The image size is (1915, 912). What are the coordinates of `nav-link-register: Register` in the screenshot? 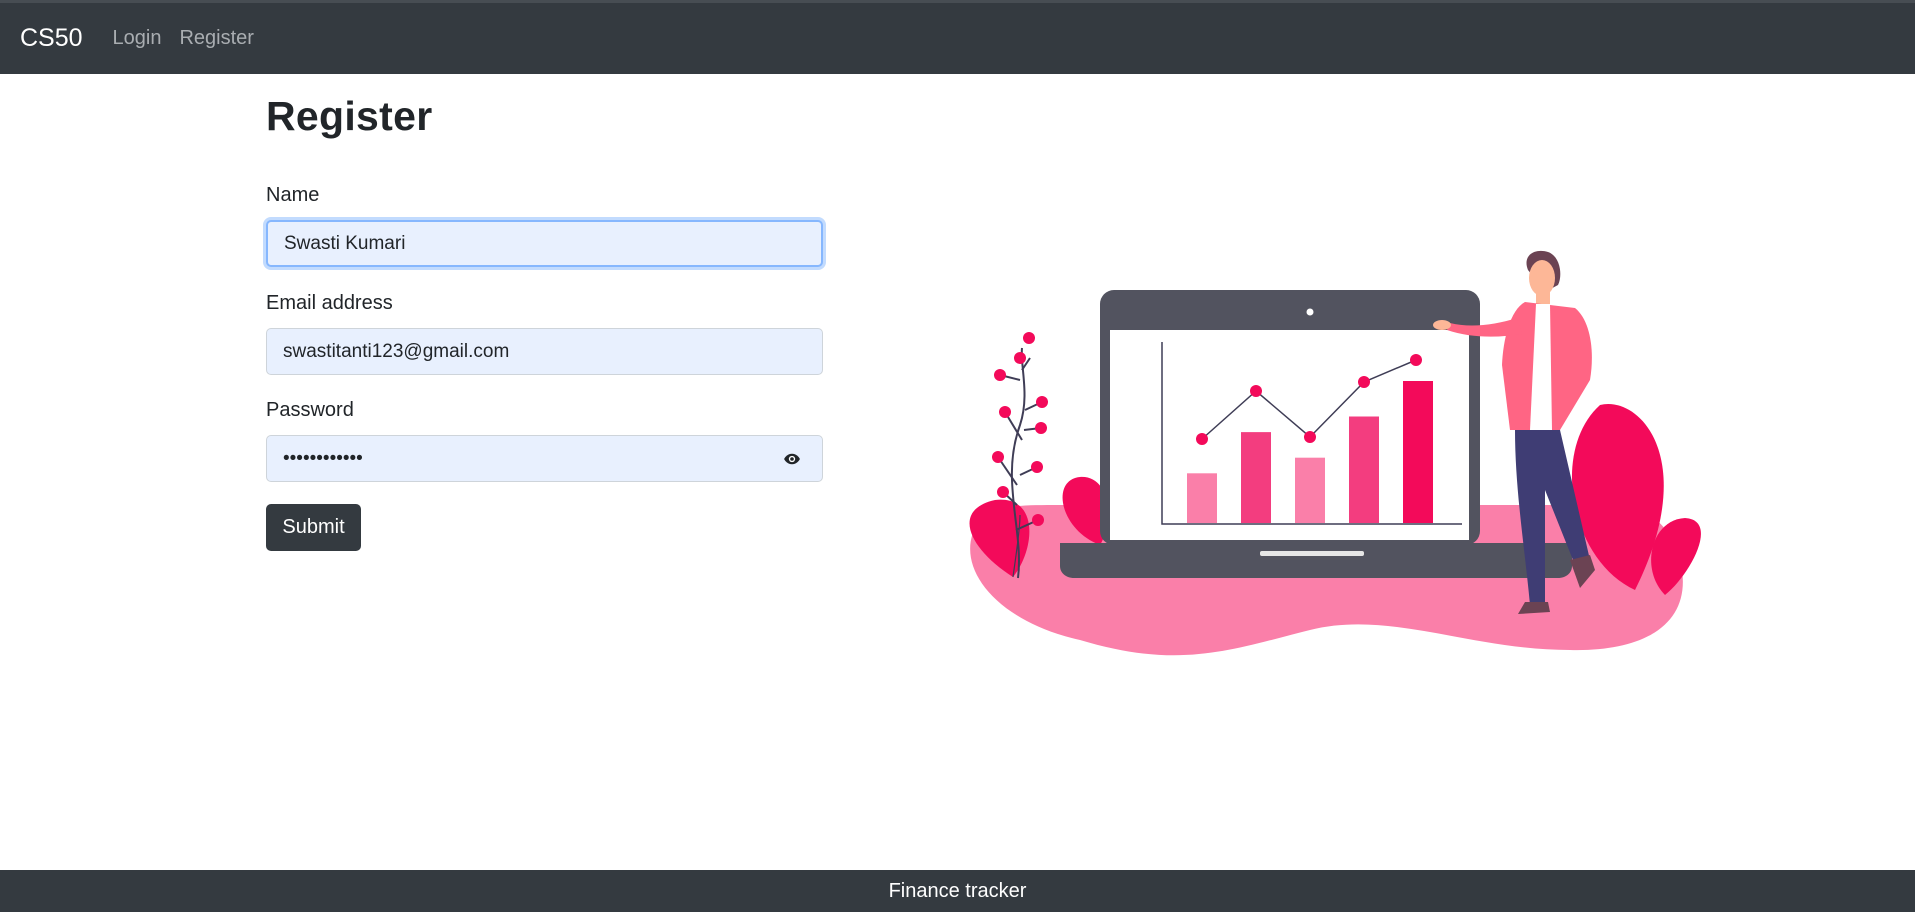 It's located at (216, 38).